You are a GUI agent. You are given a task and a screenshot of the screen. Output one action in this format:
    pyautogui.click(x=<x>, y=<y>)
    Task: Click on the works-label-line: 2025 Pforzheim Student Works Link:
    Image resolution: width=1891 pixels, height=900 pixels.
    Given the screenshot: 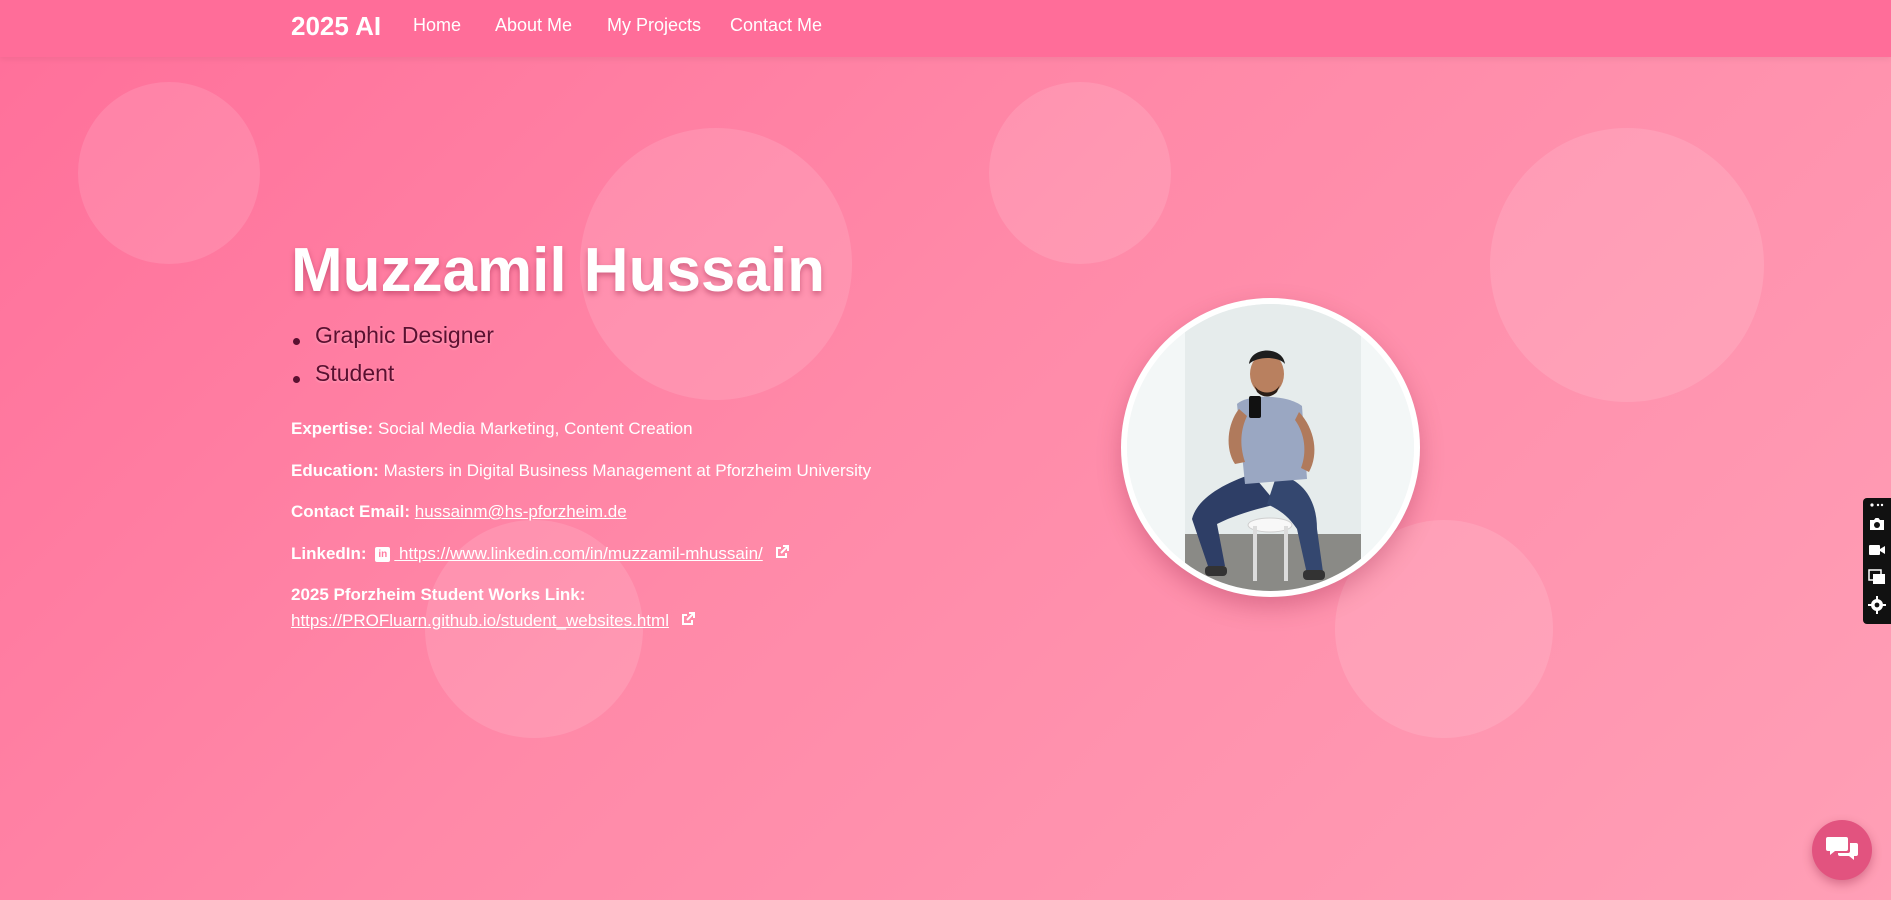 What is the action you would take?
    pyautogui.click(x=438, y=595)
    